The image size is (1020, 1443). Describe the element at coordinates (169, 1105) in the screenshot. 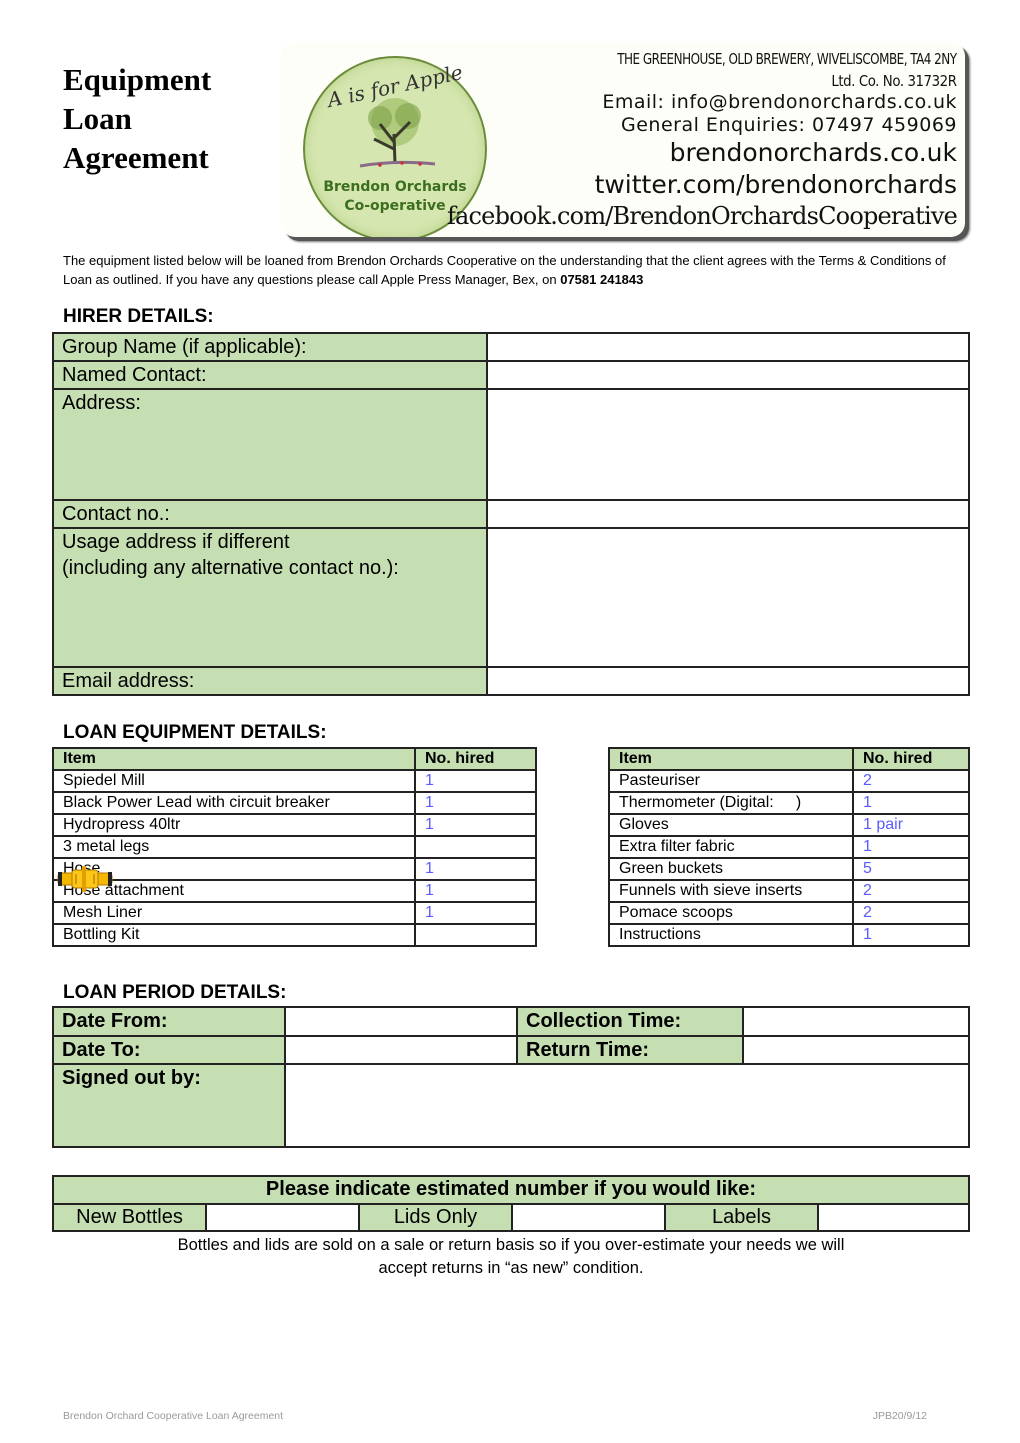

I see `signed-out-by-label: Signed out by:` at that location.